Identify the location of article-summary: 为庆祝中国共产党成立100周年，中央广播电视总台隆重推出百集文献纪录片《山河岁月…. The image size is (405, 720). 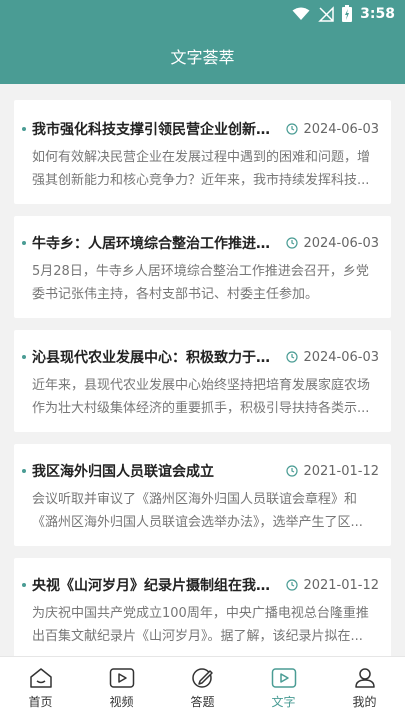
(200, 625).